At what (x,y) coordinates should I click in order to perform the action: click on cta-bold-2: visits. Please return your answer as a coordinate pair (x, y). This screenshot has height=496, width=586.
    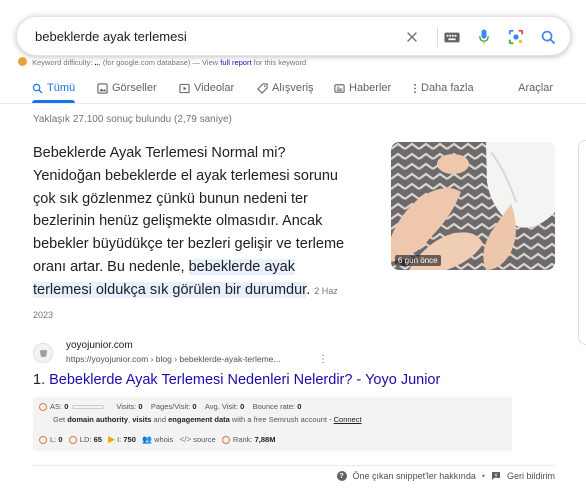
    Looking at the image, I should click on (142, 419).